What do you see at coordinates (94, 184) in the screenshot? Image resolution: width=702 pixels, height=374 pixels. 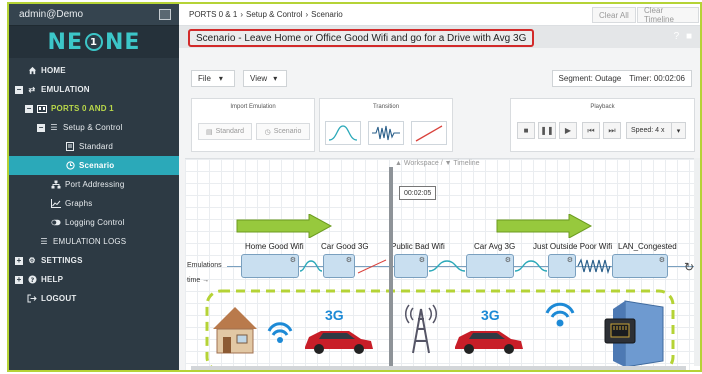 I see `sidebar-item-port-addressing: Port Addressing` at bounding box center [94, 184].